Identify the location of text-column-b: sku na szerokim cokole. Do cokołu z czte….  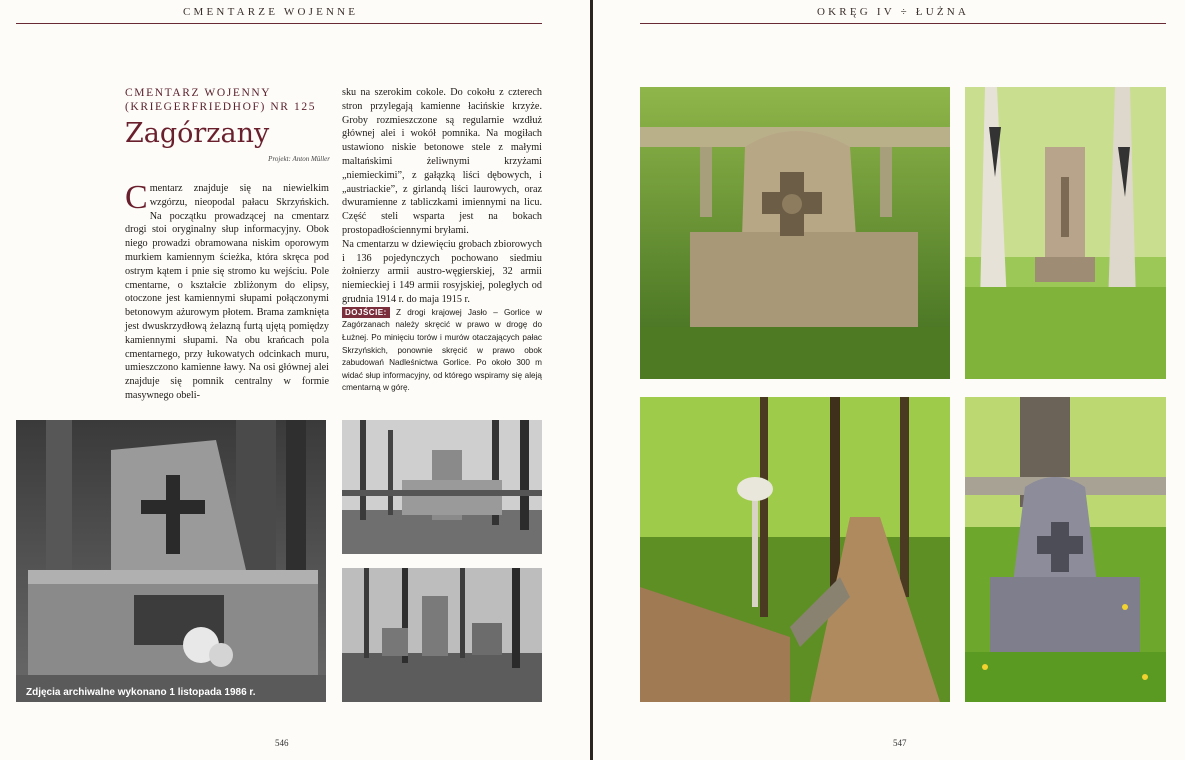
(442, 240).